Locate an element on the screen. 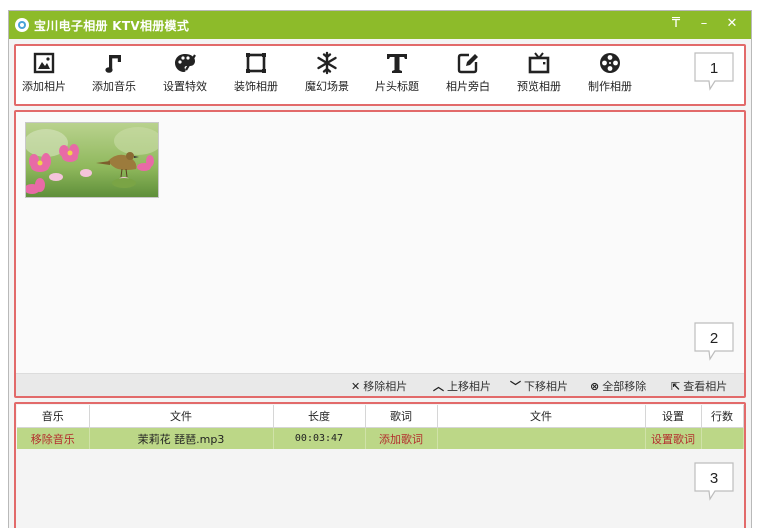 This screenshot has width=772, height=528. col-header-lines: 行数 is located at coordinates (722, 416).